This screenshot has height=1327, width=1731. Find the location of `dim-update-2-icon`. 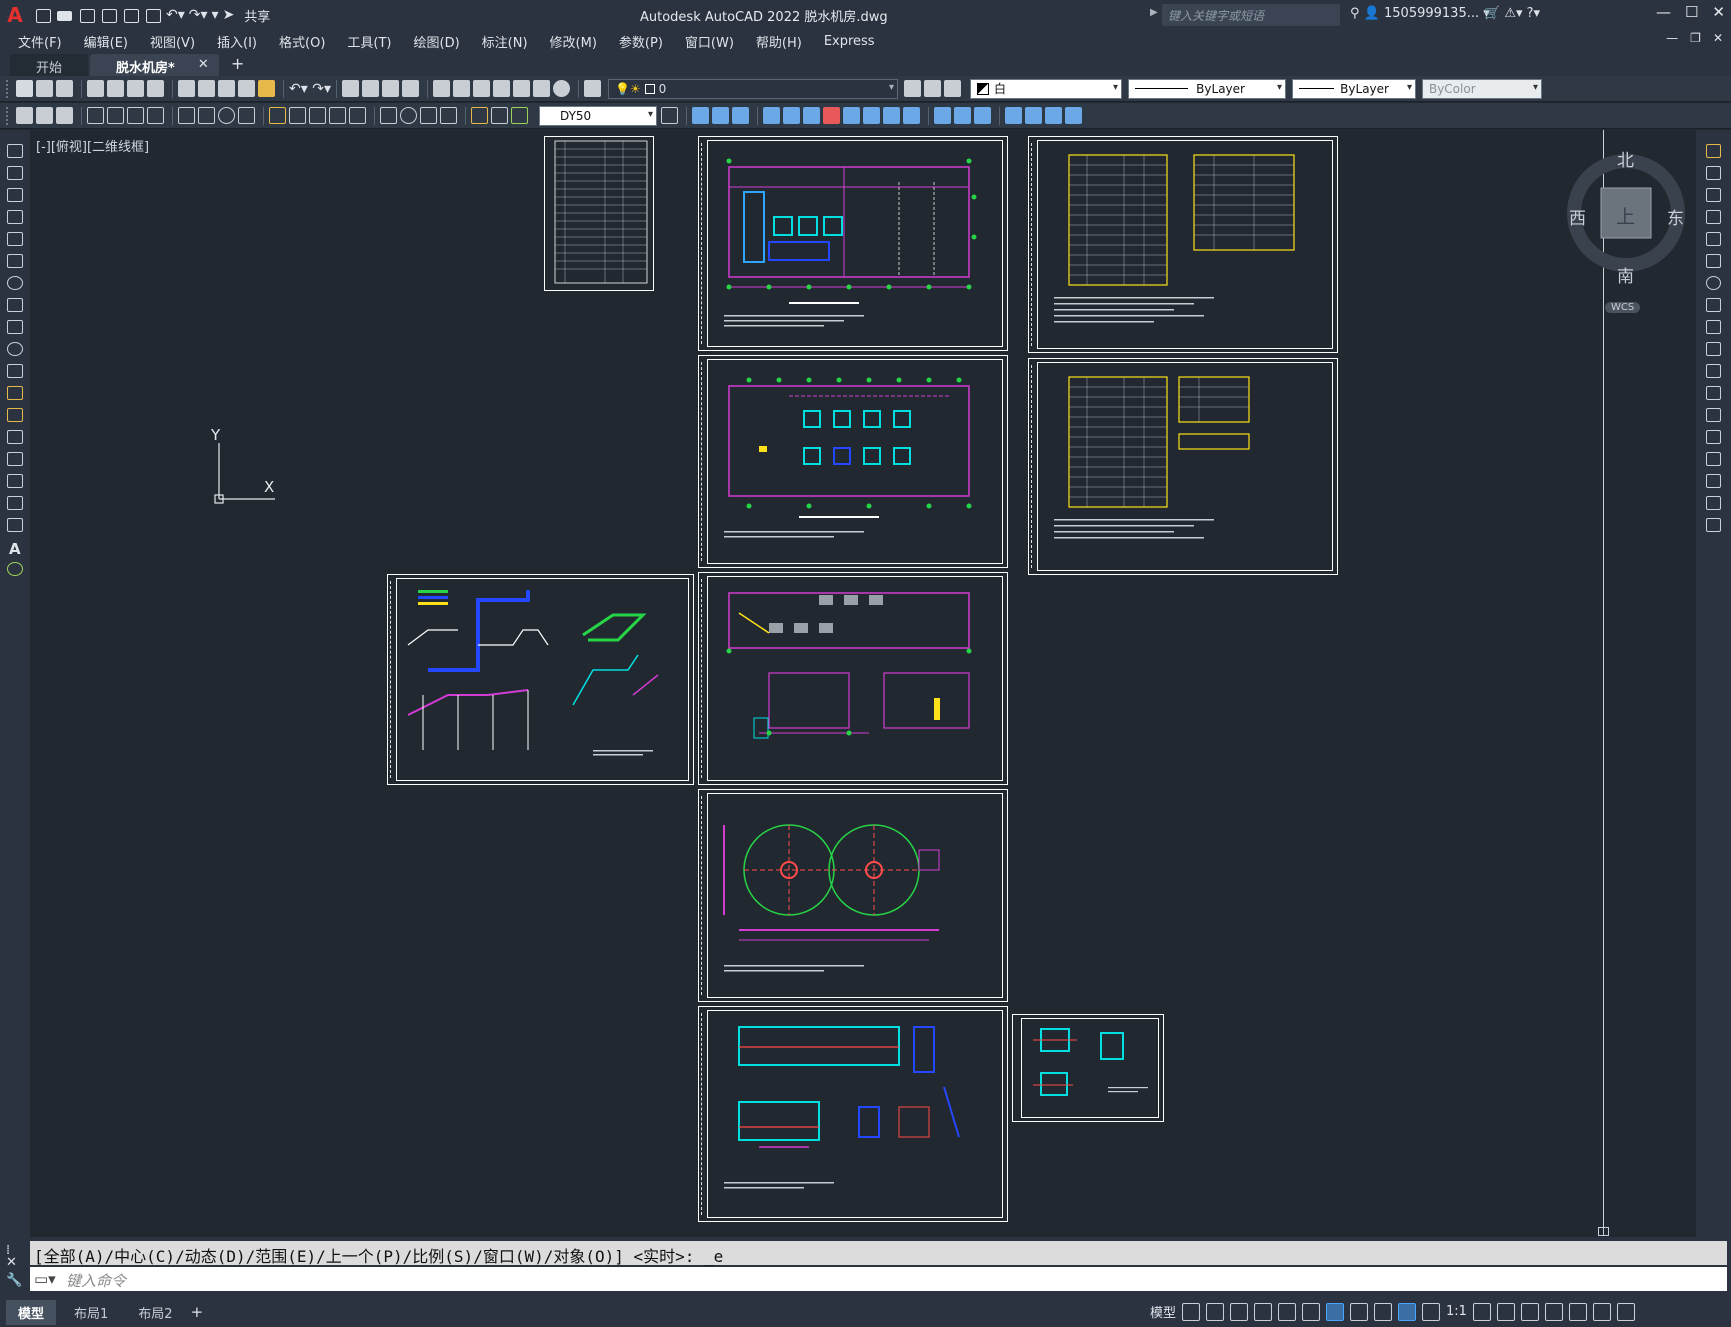

dim-update-2-icon is located at coordinates (519, 115).